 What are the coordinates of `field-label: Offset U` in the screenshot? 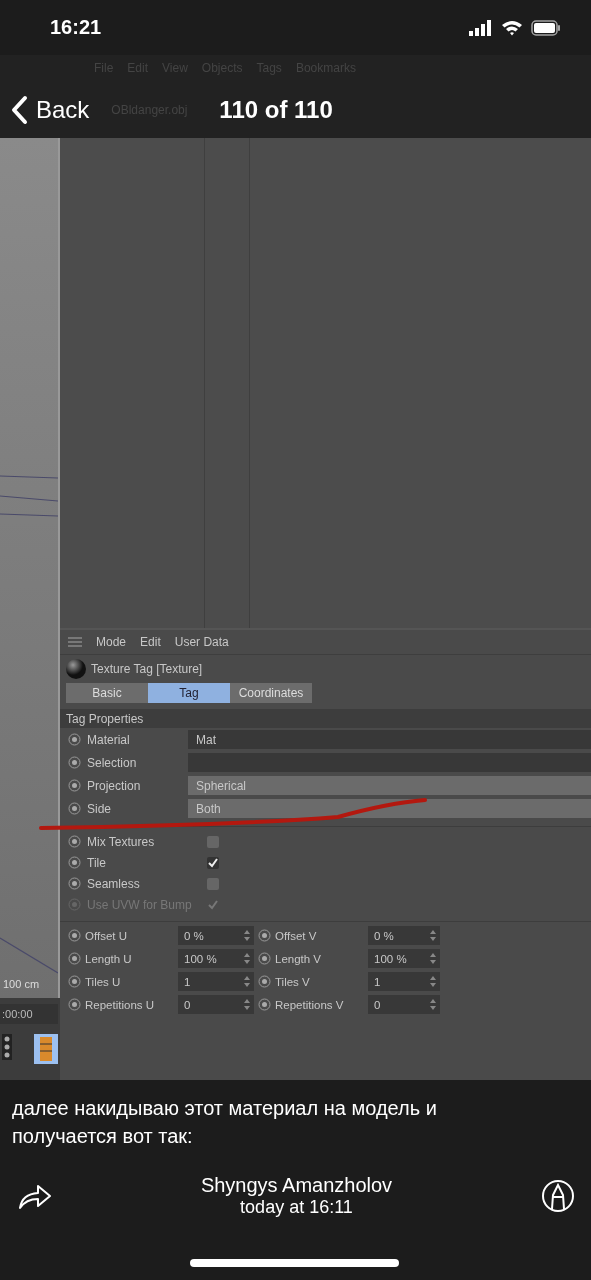 It's located at (106, 935).